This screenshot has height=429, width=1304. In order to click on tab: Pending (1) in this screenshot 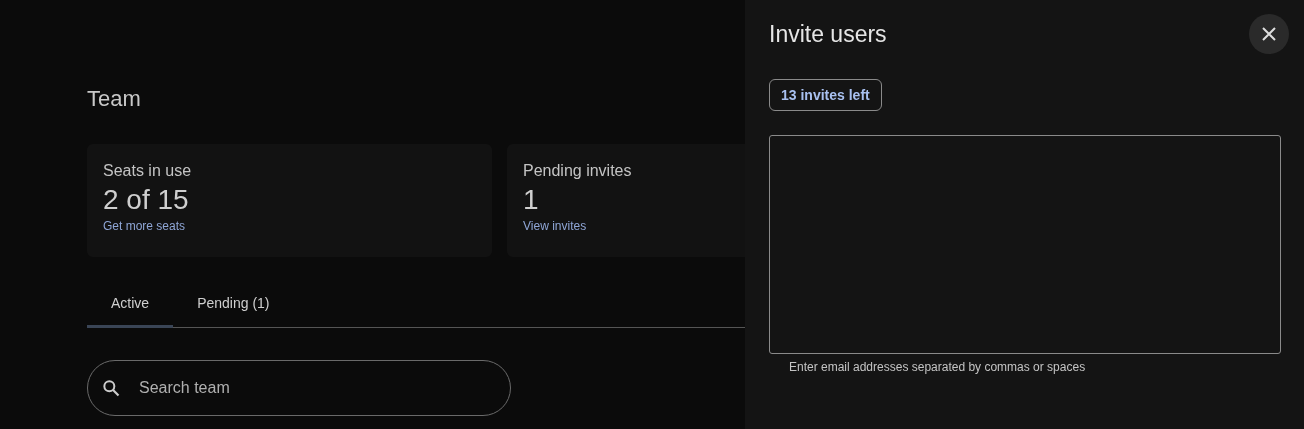, I will do `click(233, 303)`.